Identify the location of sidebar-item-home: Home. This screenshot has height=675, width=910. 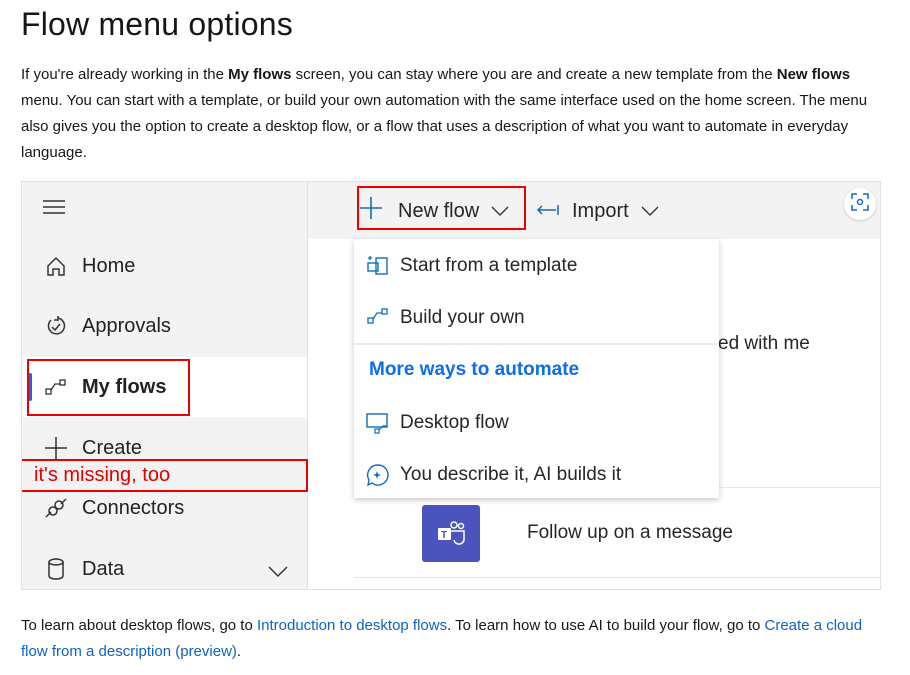
(164, 266).